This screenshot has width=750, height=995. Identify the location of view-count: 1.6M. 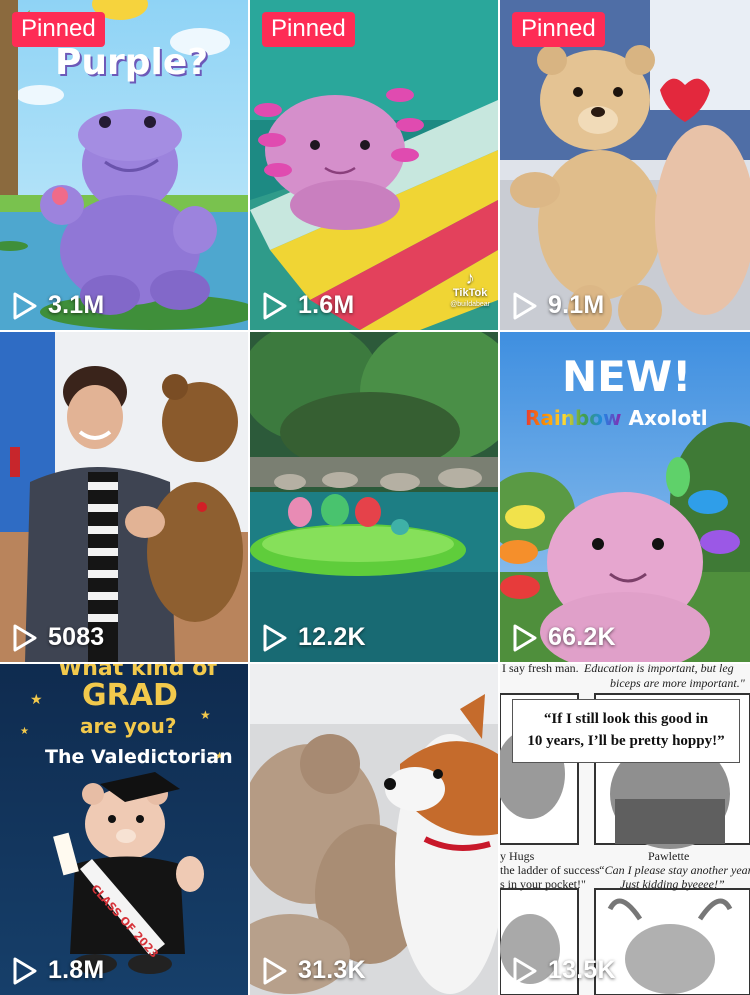
(308, 305).